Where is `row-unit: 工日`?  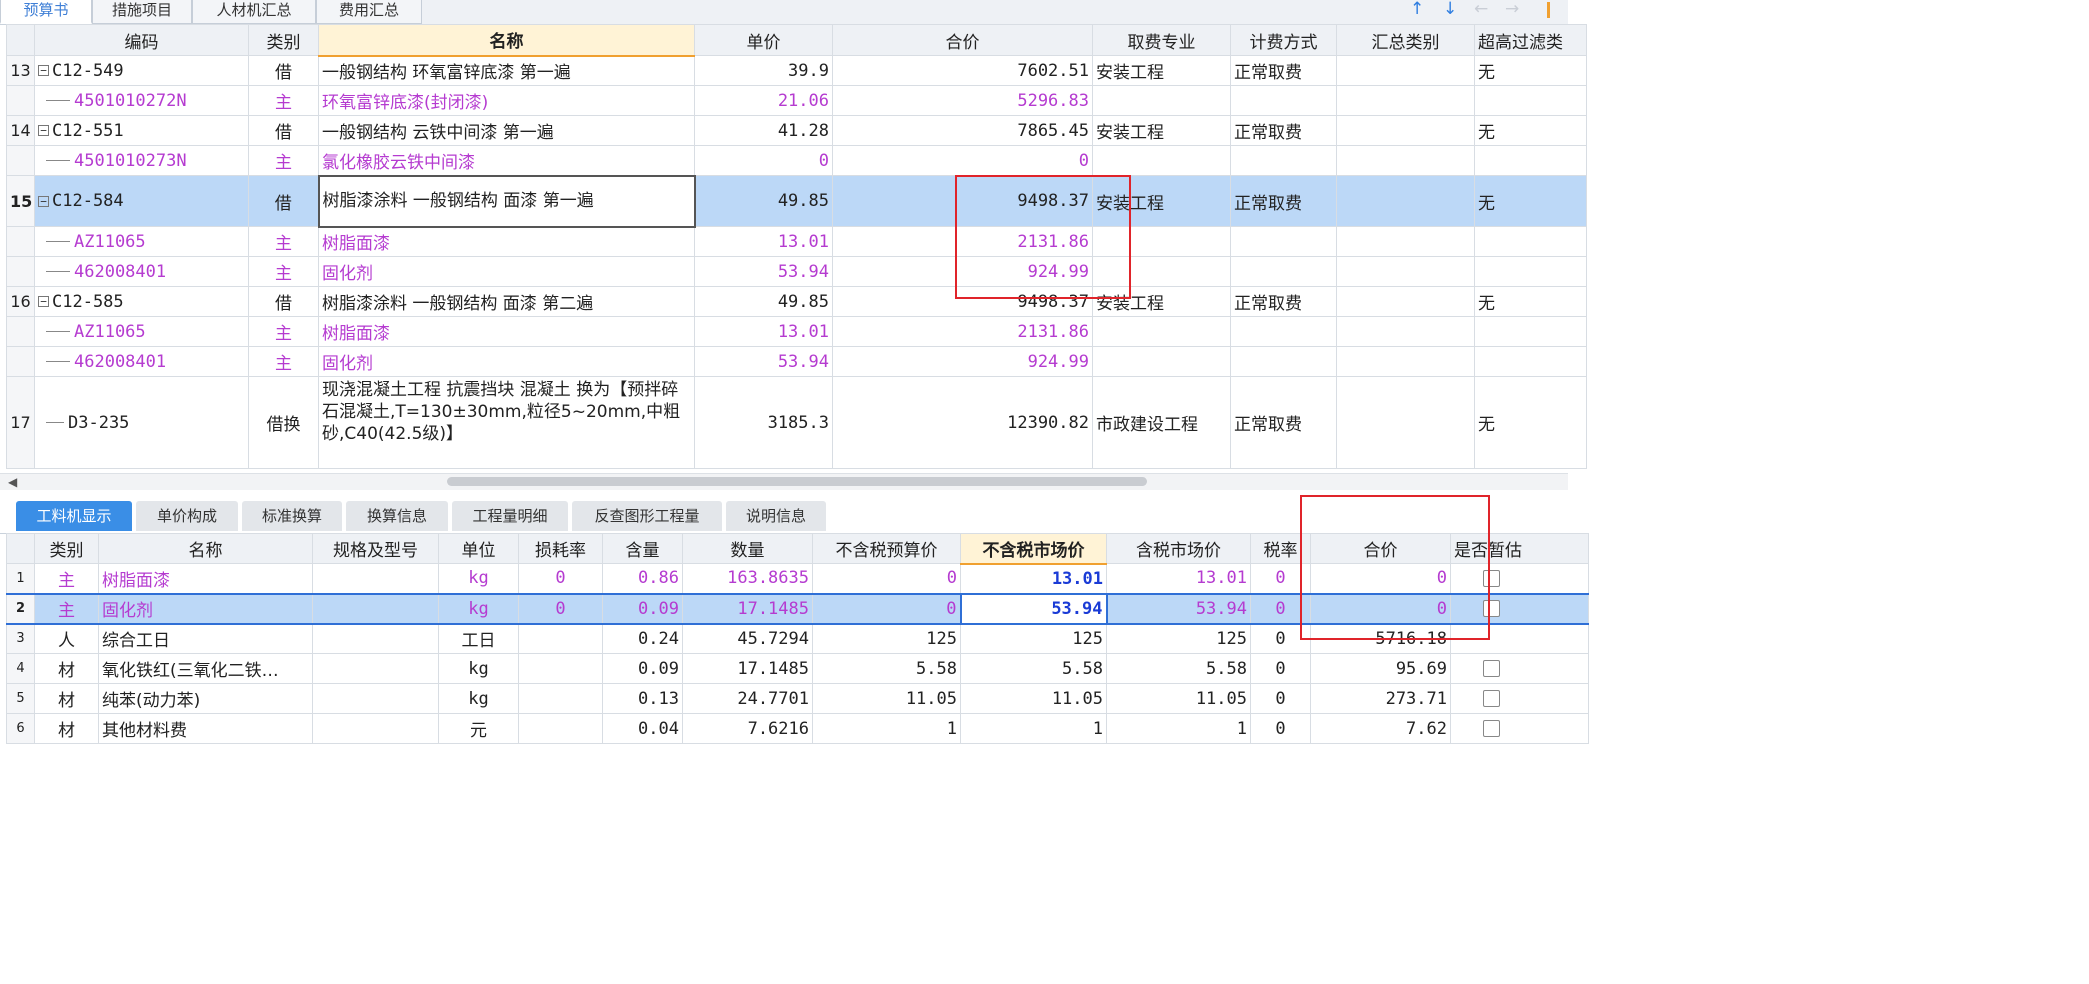
row-unit: 工日 is located at coordinates (478, 638).